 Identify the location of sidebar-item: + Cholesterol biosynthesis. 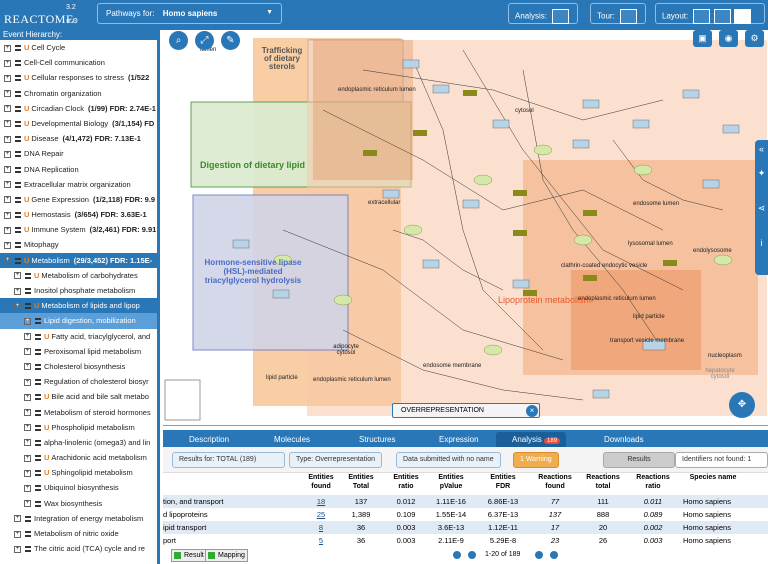
(78, 366).